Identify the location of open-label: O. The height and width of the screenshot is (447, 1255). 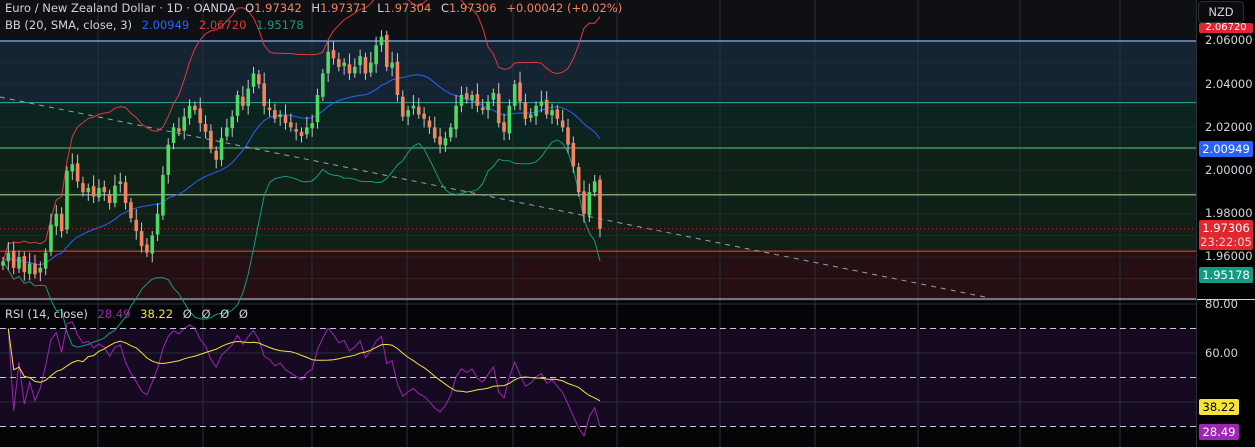
(250, 8).